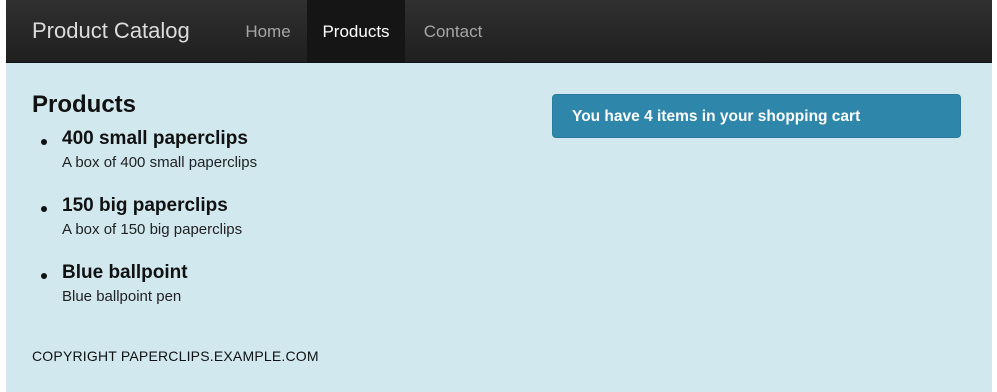 Image resolution: width=997 pixels, height=392 pixels. What do you see at coordinates (160, 162) in the screenshot?
I see `product-description: A box of 400 small paperclips` at bounding box center [160, 162].